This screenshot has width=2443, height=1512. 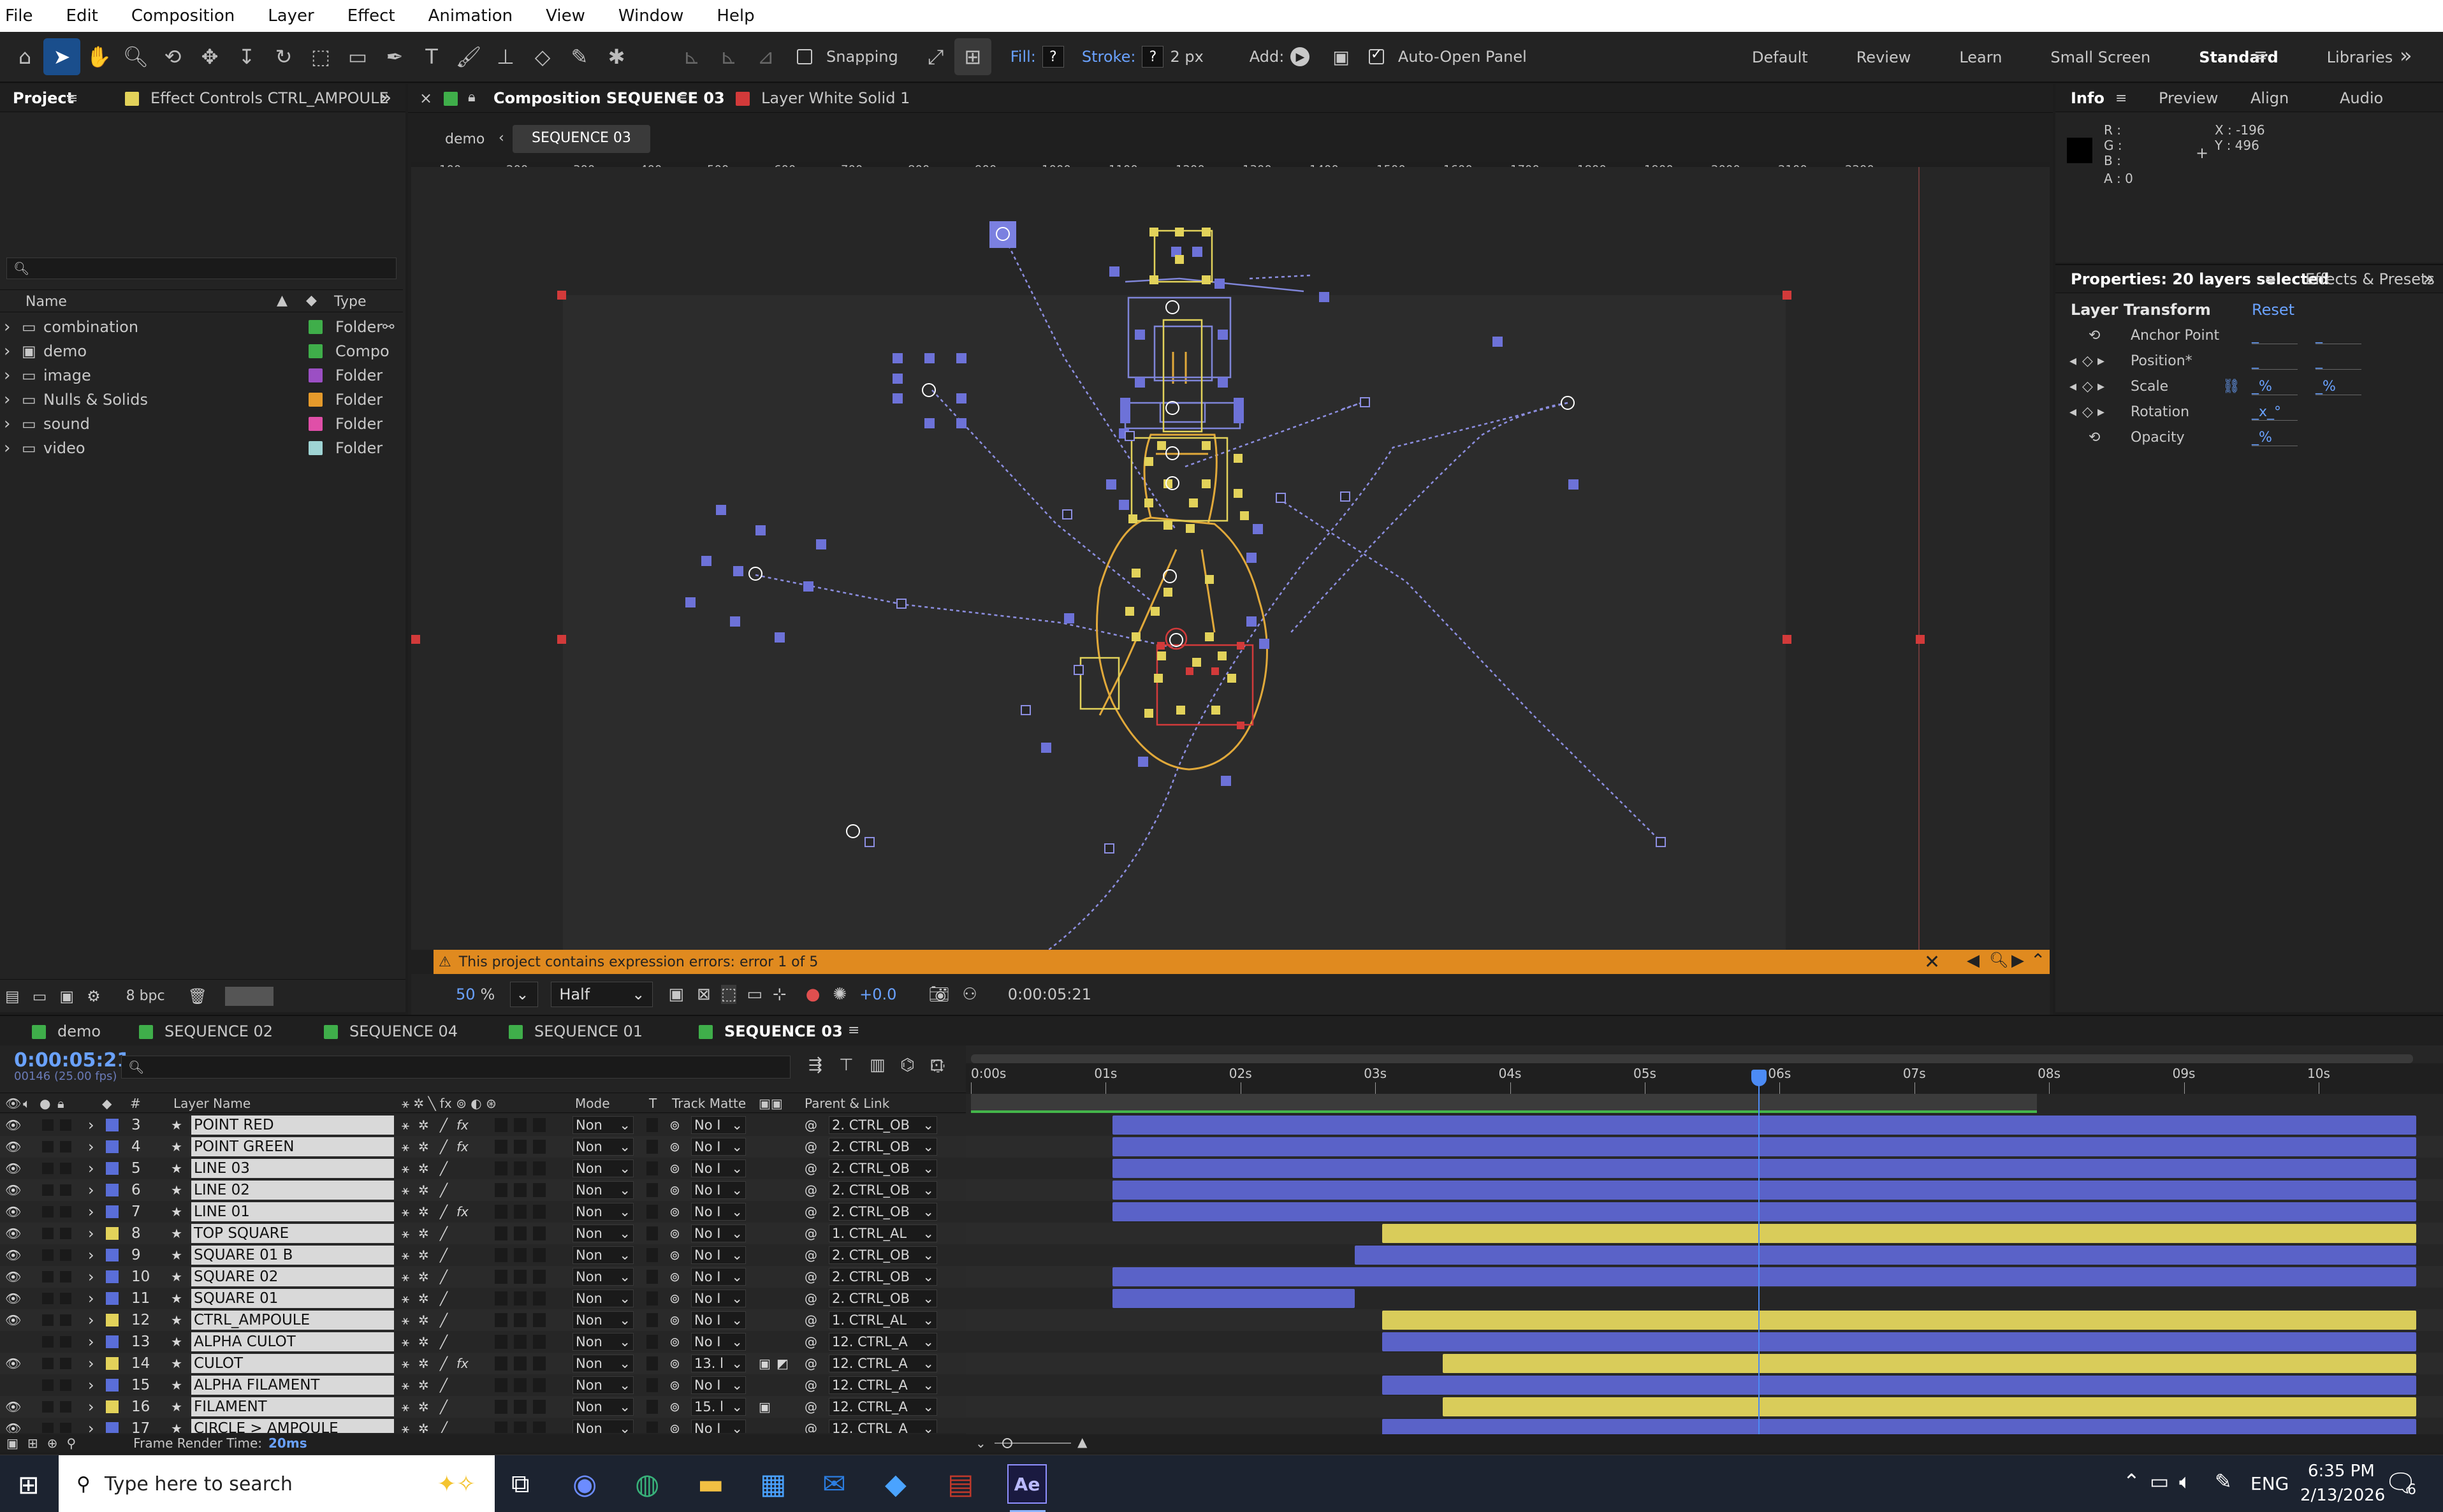 I want to click on project-item: › ▭ image Folder, so click(x=201, y=375).